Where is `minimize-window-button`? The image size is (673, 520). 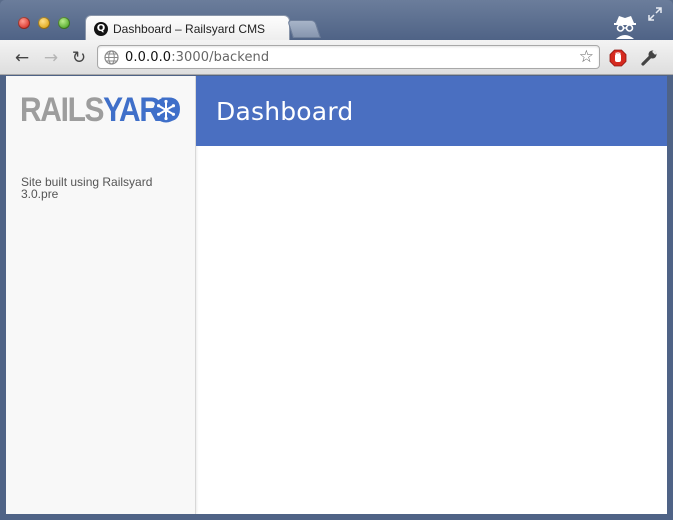 minimize-window-button is located at coordinates (44, 23).